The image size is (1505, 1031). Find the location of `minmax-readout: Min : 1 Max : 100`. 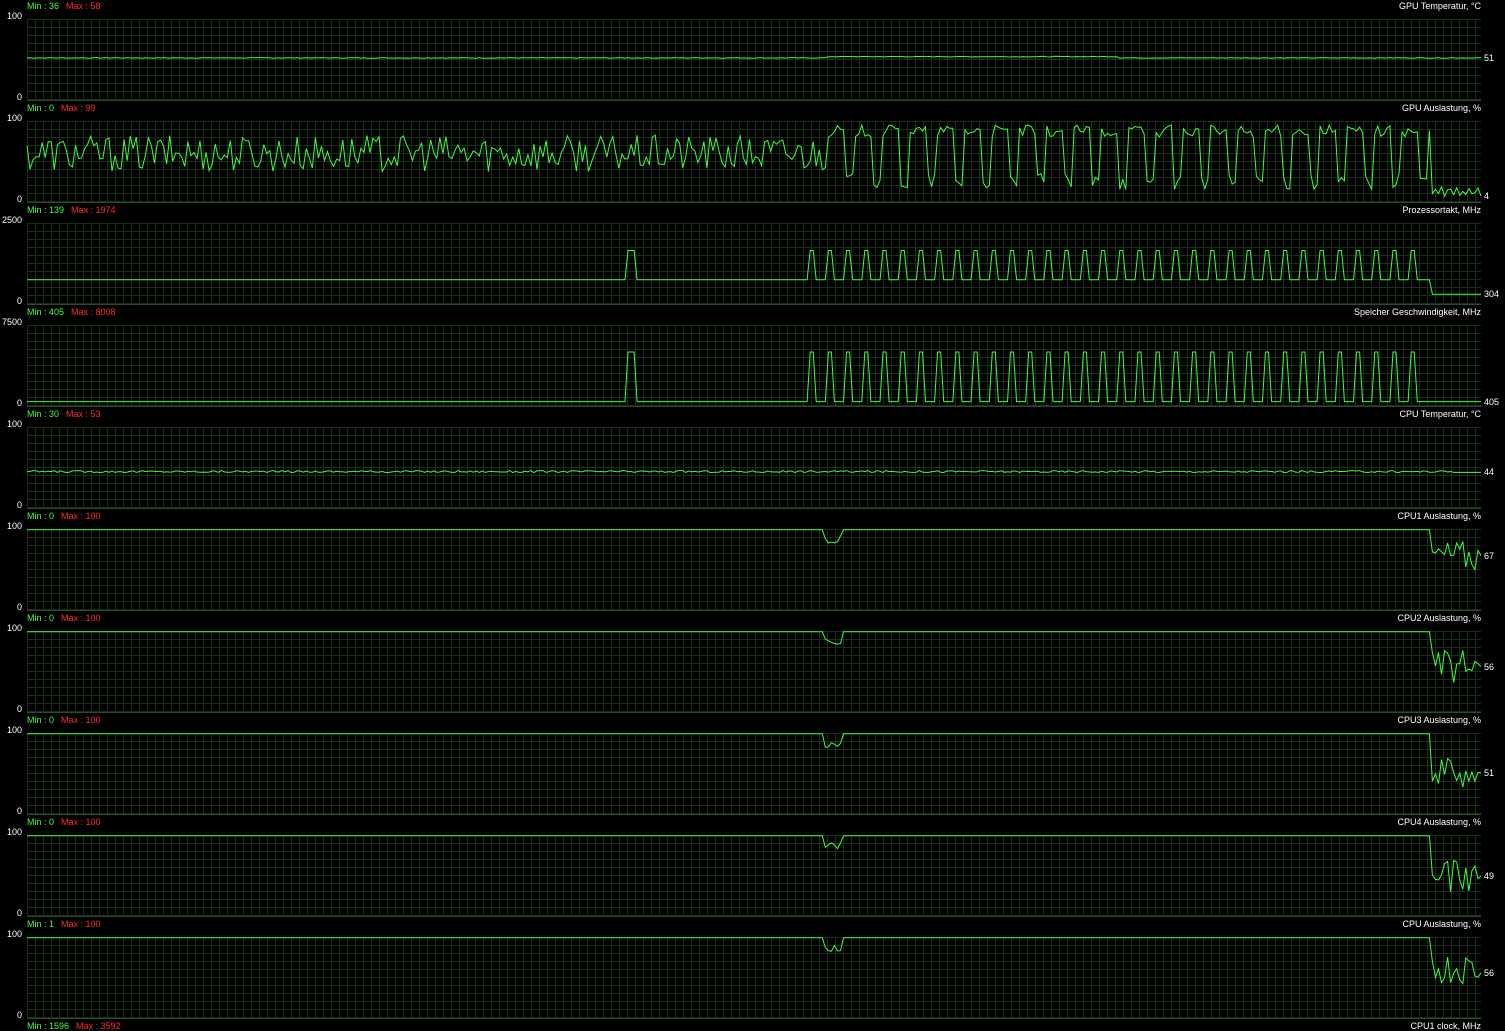

minmax-readout: Min : 1 Max : 100 is located at coordinates (64, 924).